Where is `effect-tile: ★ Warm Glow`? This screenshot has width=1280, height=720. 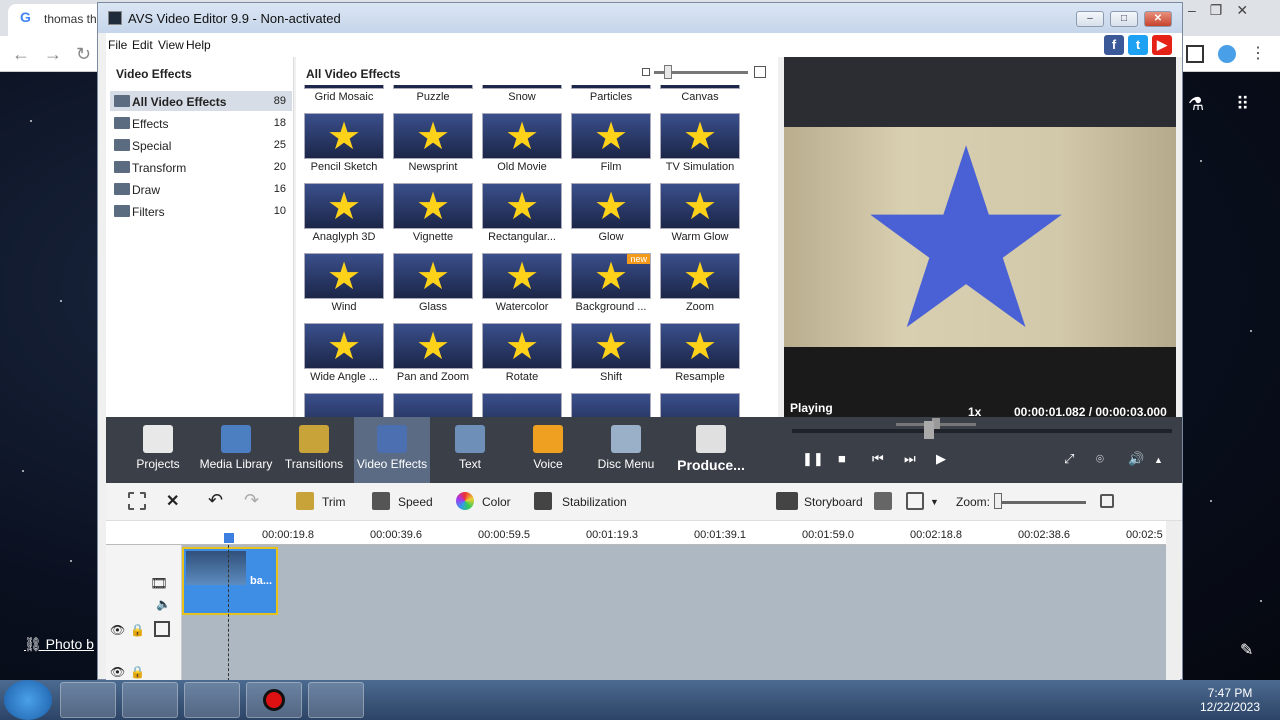
effect-tile: ★ Warm Glow is located at coordinates (700, 215).